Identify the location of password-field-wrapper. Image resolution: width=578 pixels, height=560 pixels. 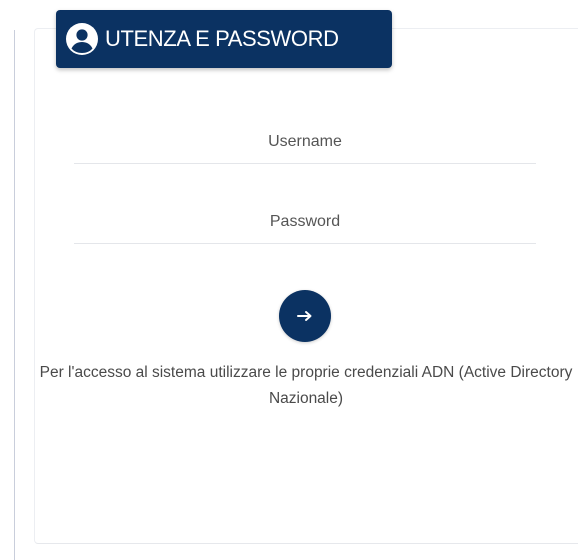
(305, 222).